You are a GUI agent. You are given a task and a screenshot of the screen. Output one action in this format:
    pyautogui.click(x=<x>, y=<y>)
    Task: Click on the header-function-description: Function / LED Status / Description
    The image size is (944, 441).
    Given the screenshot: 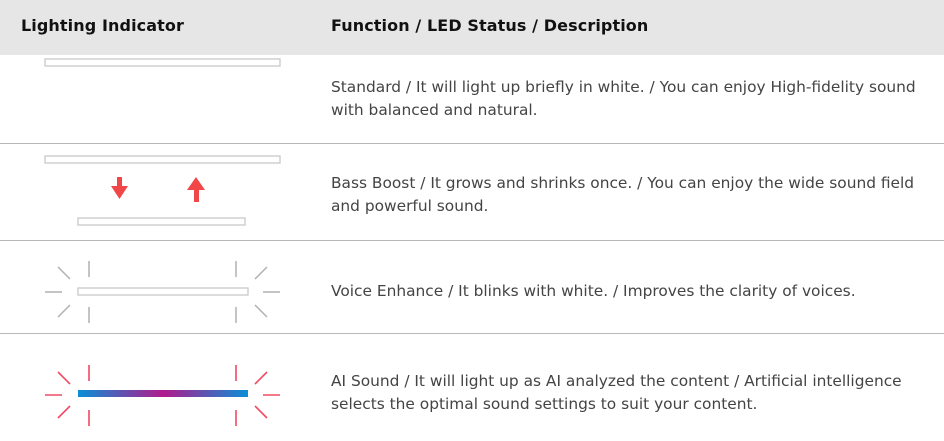 What is the action you would take?
    pyautogui.click(x=490, y=25)
    